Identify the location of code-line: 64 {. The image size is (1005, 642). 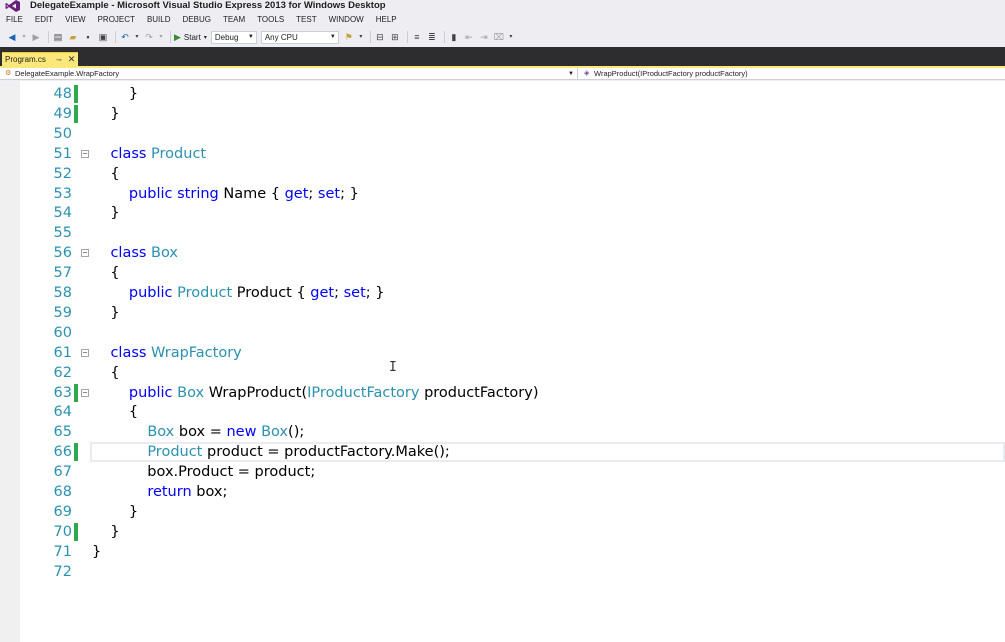
(502, 412).